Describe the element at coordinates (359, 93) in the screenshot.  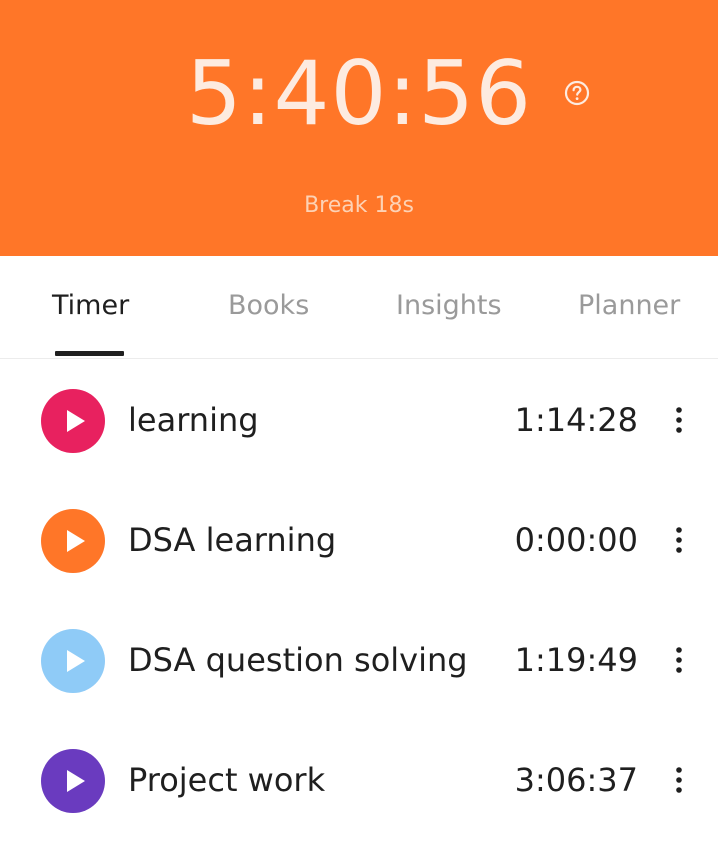
I see `timer-display: 5:40:56` at that location.